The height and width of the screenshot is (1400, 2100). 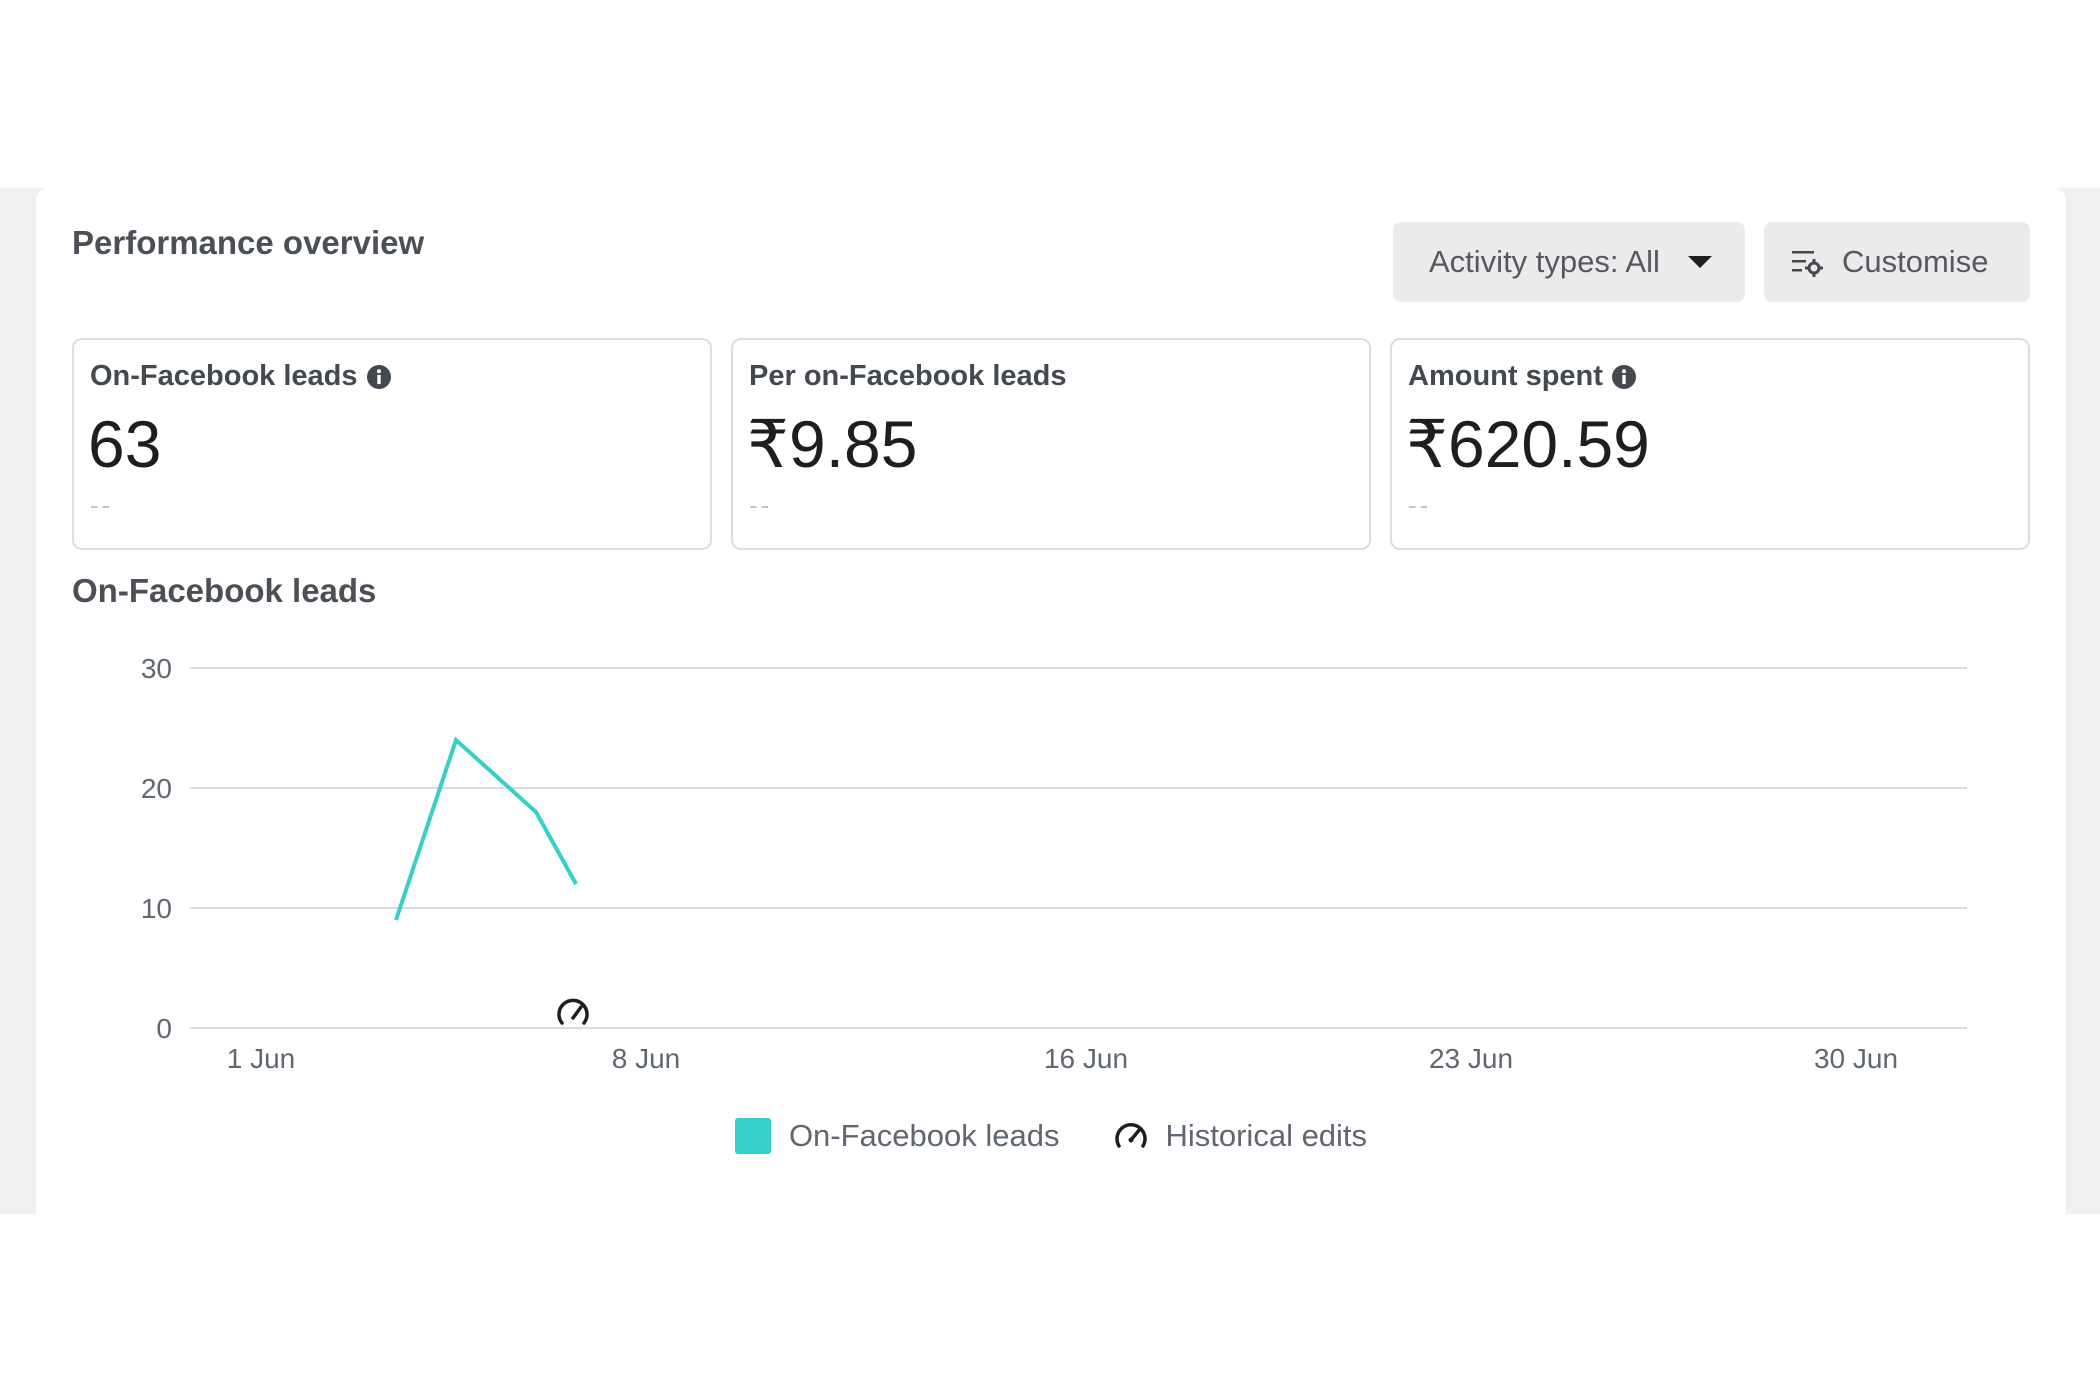 I want to click on historical-edit-marker, so click(x=573, y=1011).